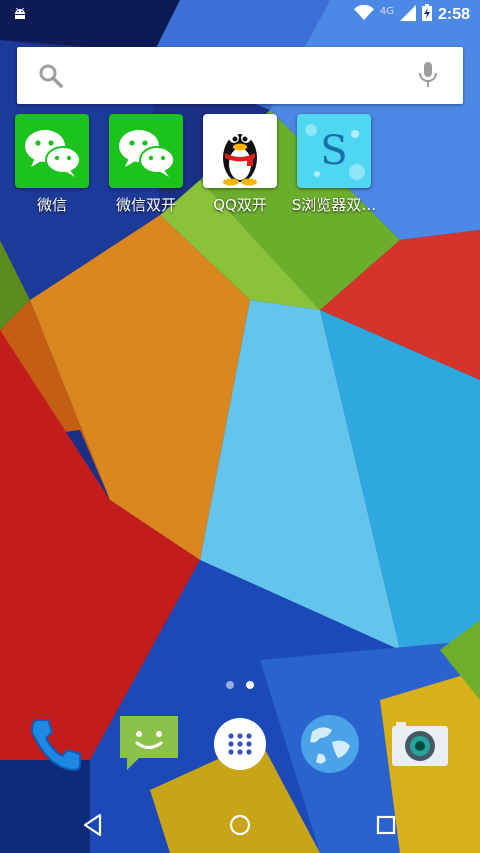 Image resolution: width=480 pixels, height=853 pixels. I want to click on microphone-icon, so click(428, 77).